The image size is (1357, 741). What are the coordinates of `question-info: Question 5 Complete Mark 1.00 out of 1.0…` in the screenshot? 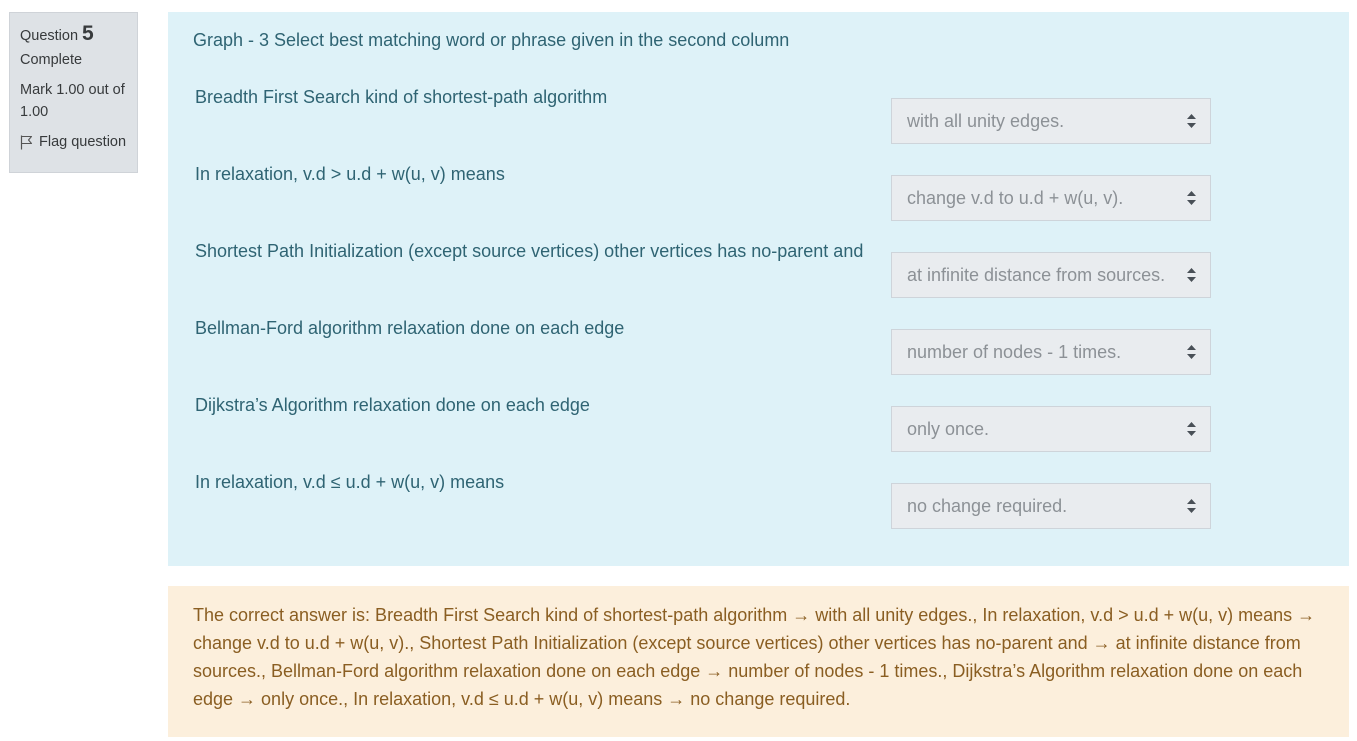 It's located at (73, 92).